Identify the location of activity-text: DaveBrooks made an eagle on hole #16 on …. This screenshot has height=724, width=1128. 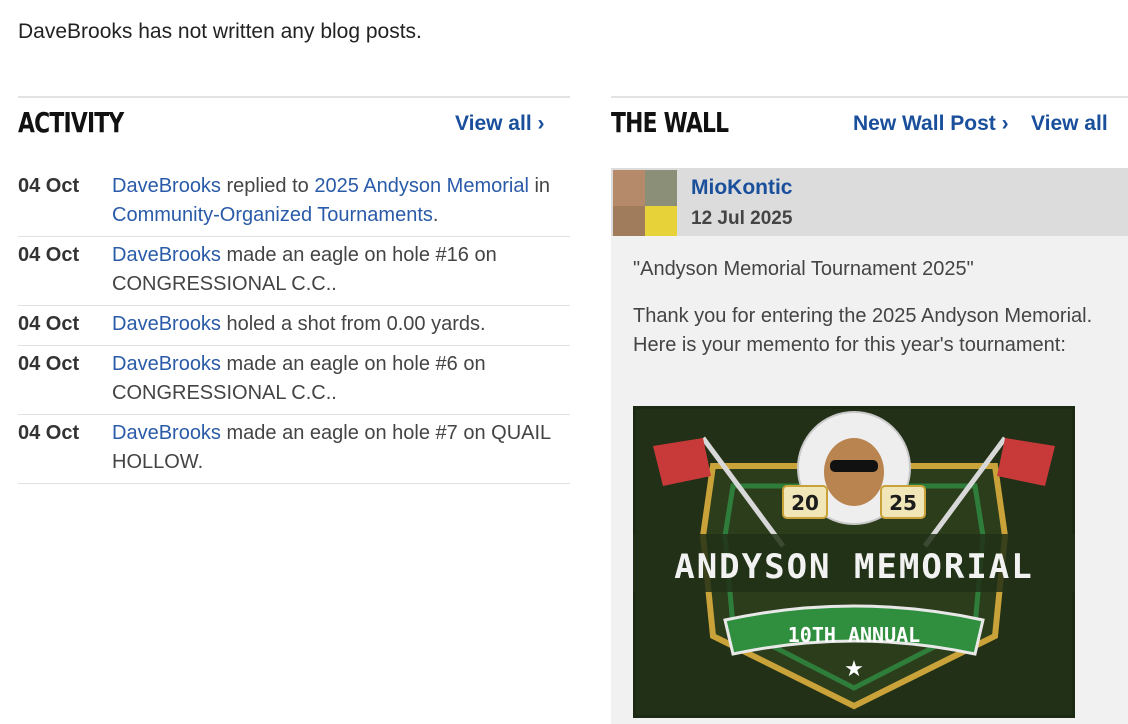
(341, 270).